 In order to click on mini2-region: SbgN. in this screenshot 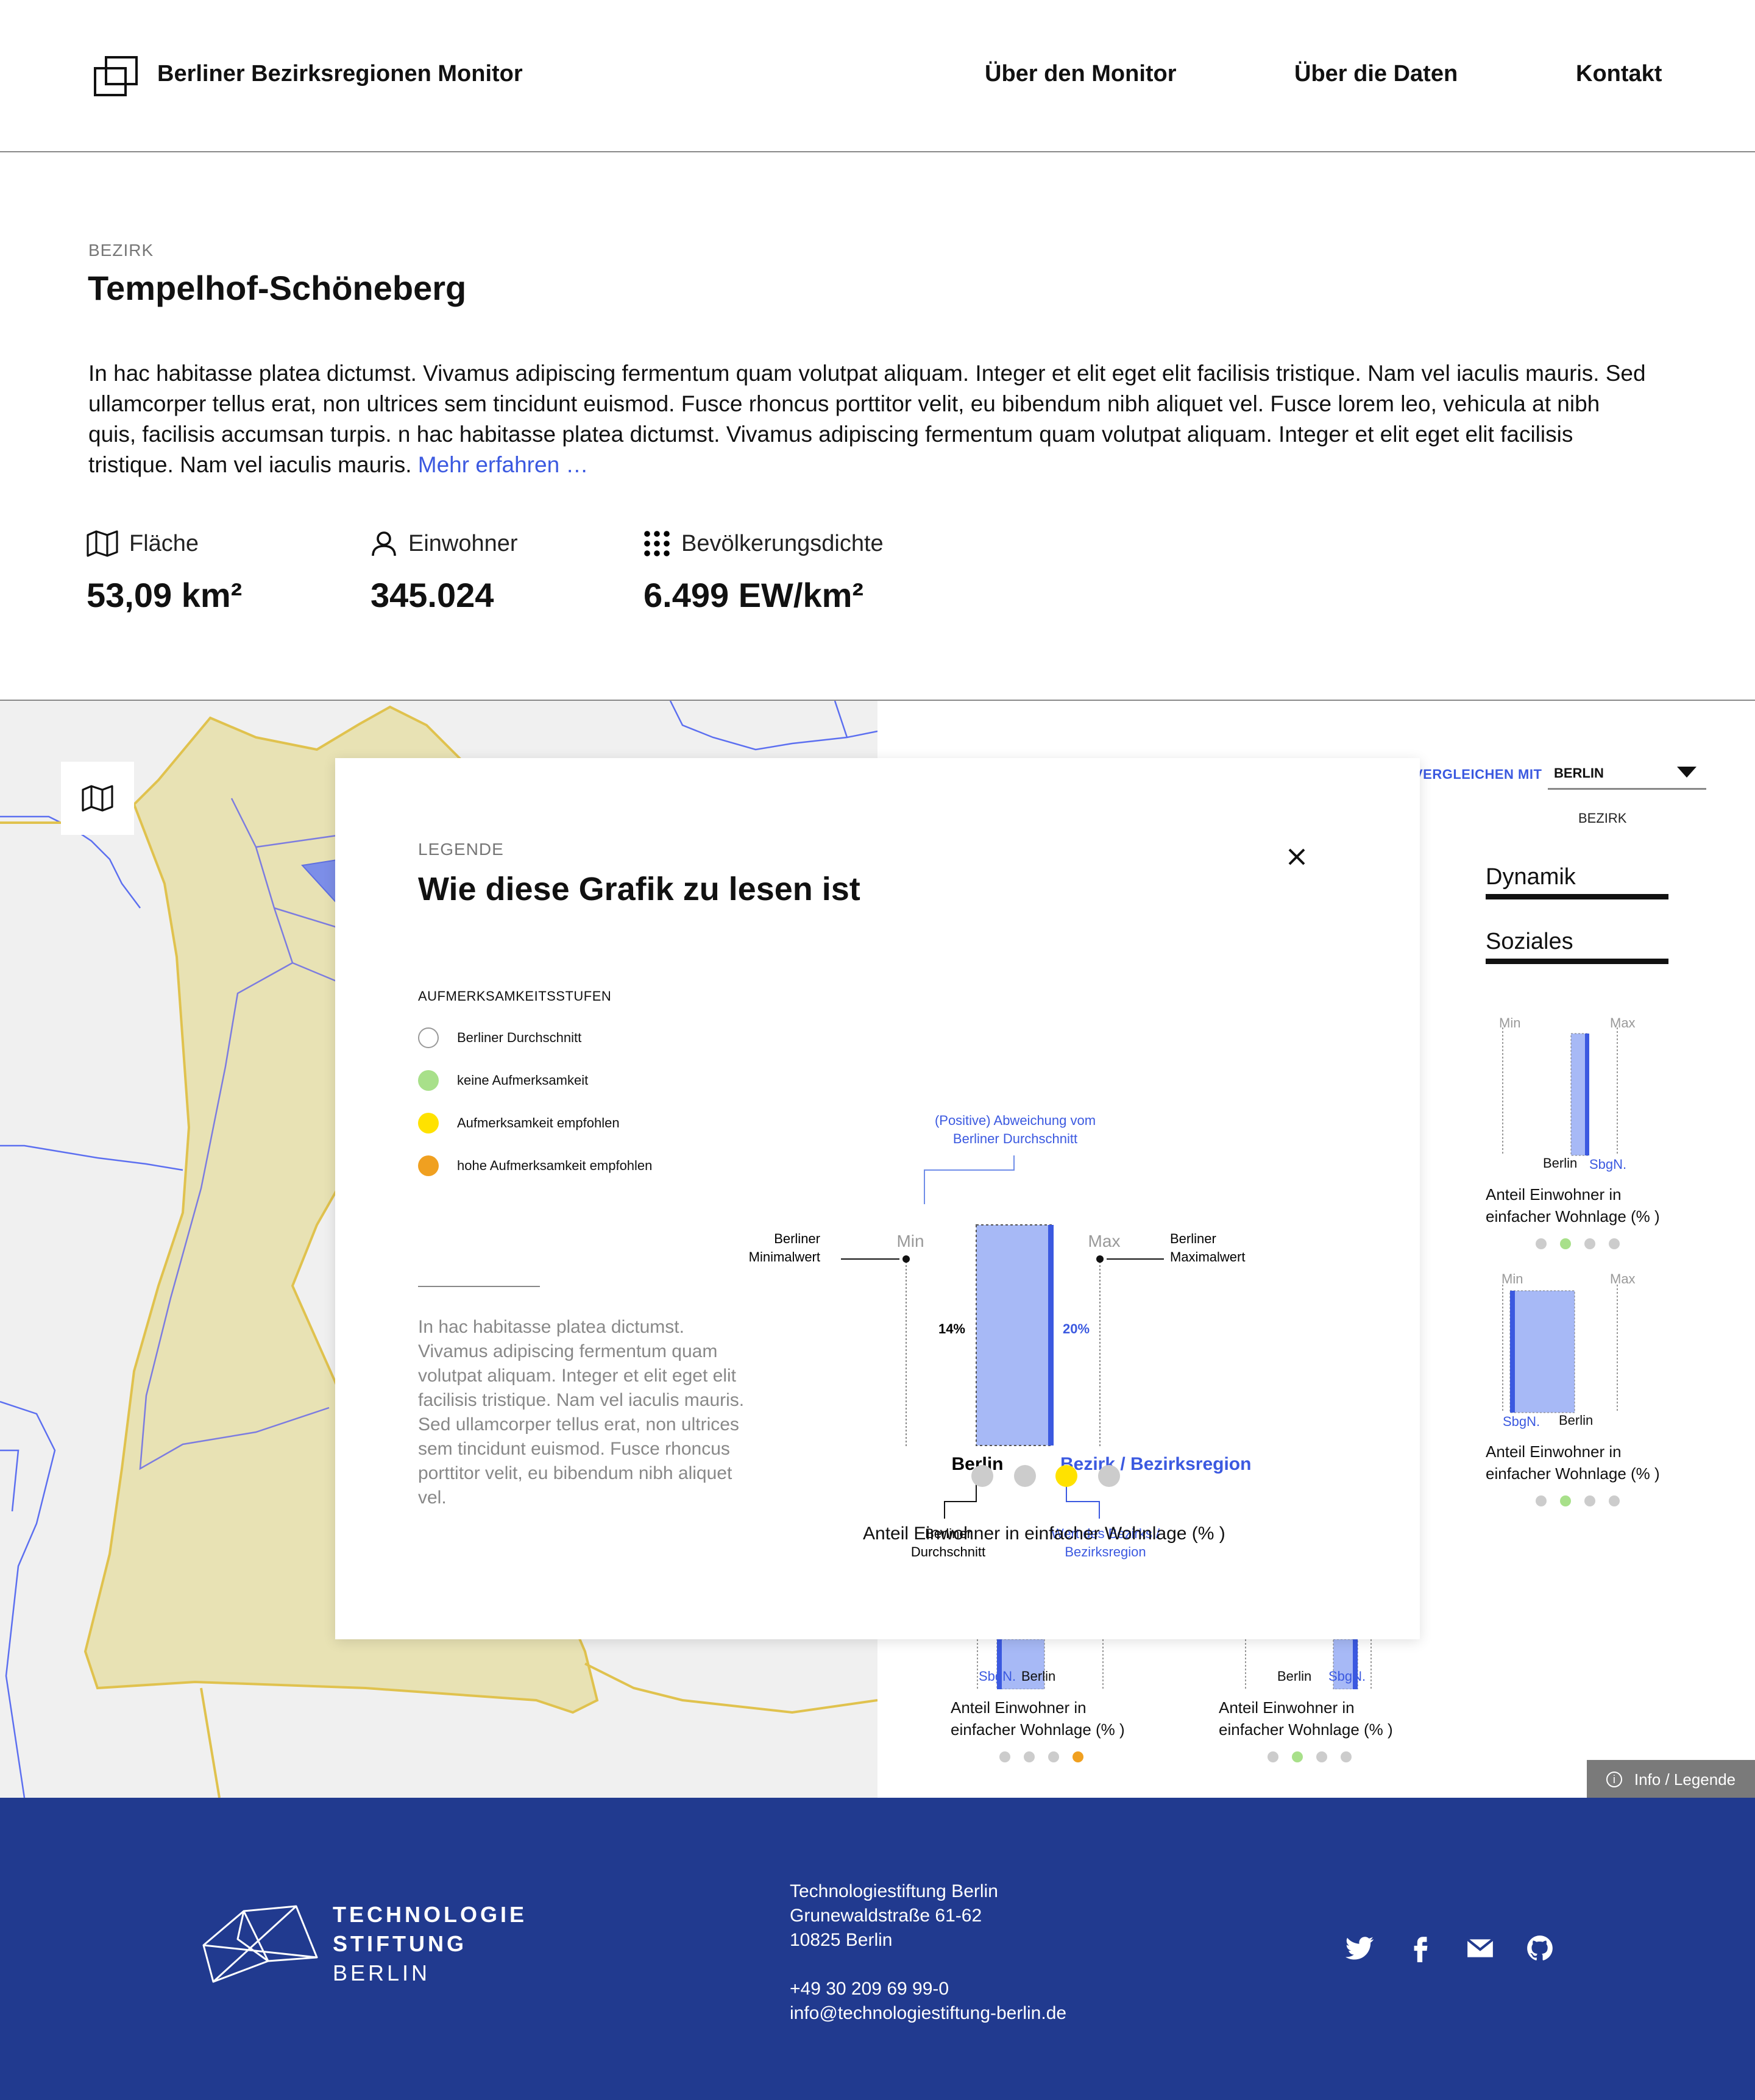, I will do `click(1521, 1421)`.